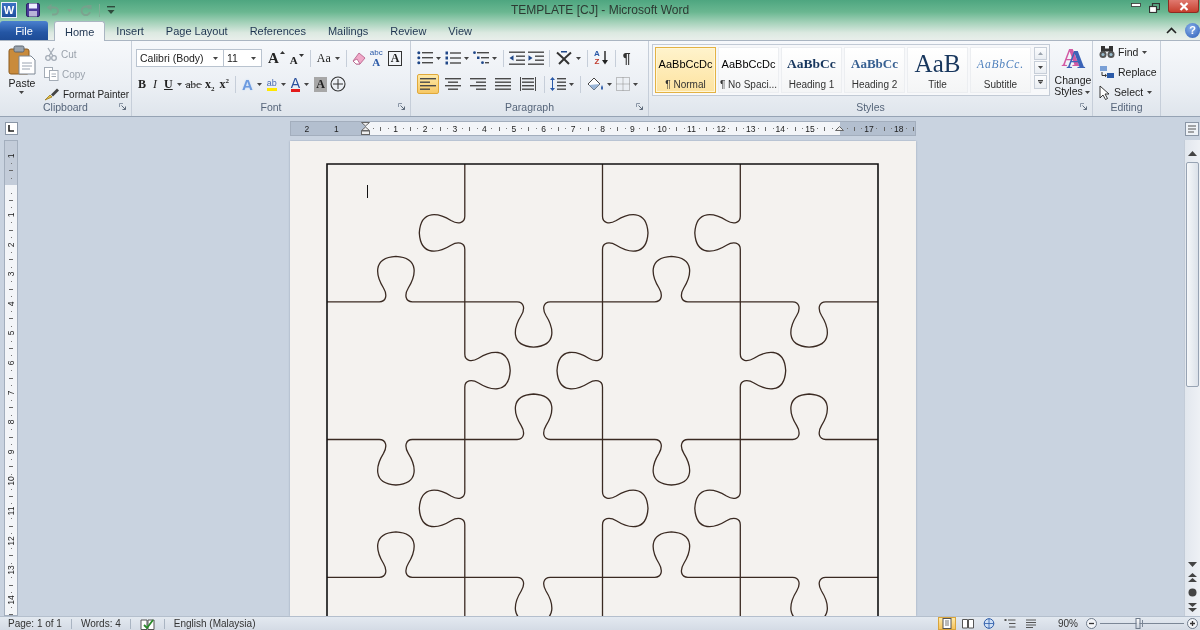 The height and width of the screenshot is (630, 1200). Describe the element at coordinates (209, 84) in the screenshot. I see `subscript-button: x$_{2}$` at that location.